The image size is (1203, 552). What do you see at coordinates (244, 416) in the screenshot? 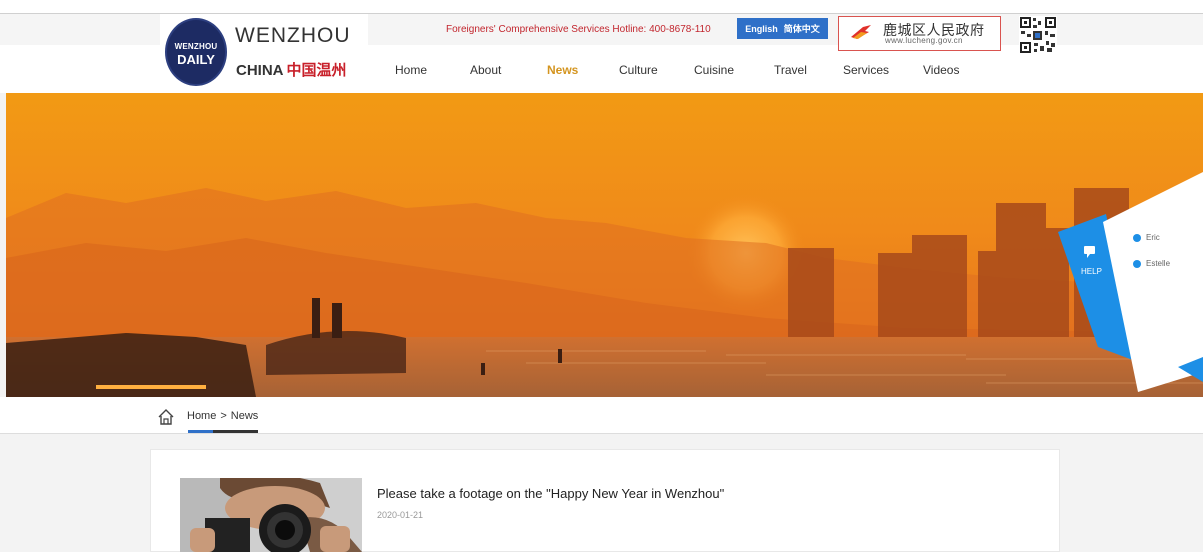
I see `breadcrumb-current: News` at bounding box center [244, 416].